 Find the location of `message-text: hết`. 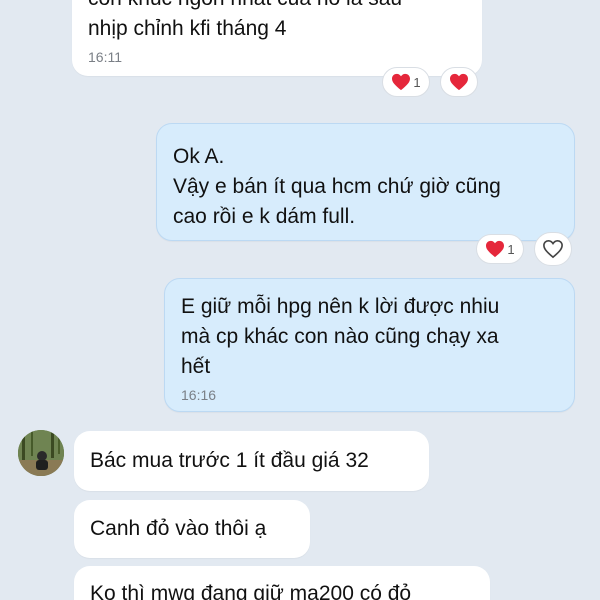

message-text: hết is located at coordinates (196, 366).